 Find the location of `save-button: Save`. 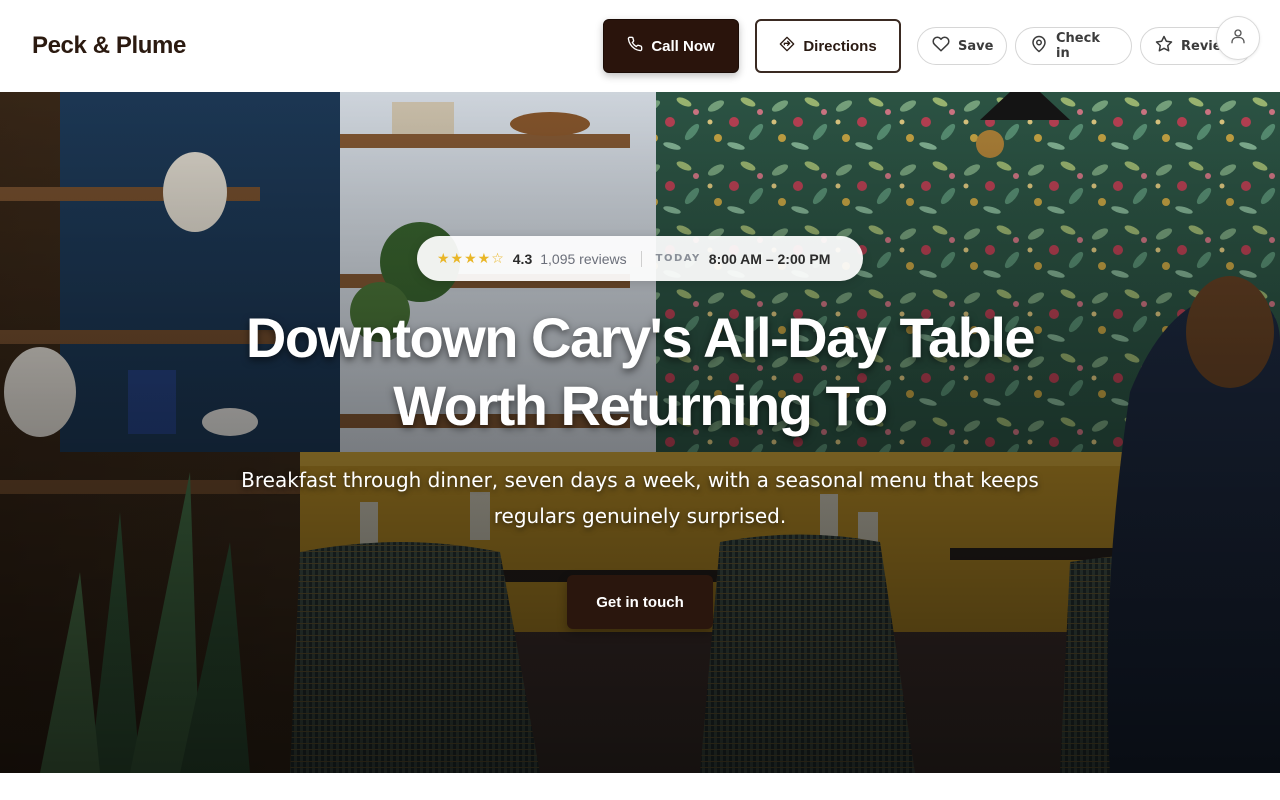

save-button: Save is located at coordinates (962, 46).